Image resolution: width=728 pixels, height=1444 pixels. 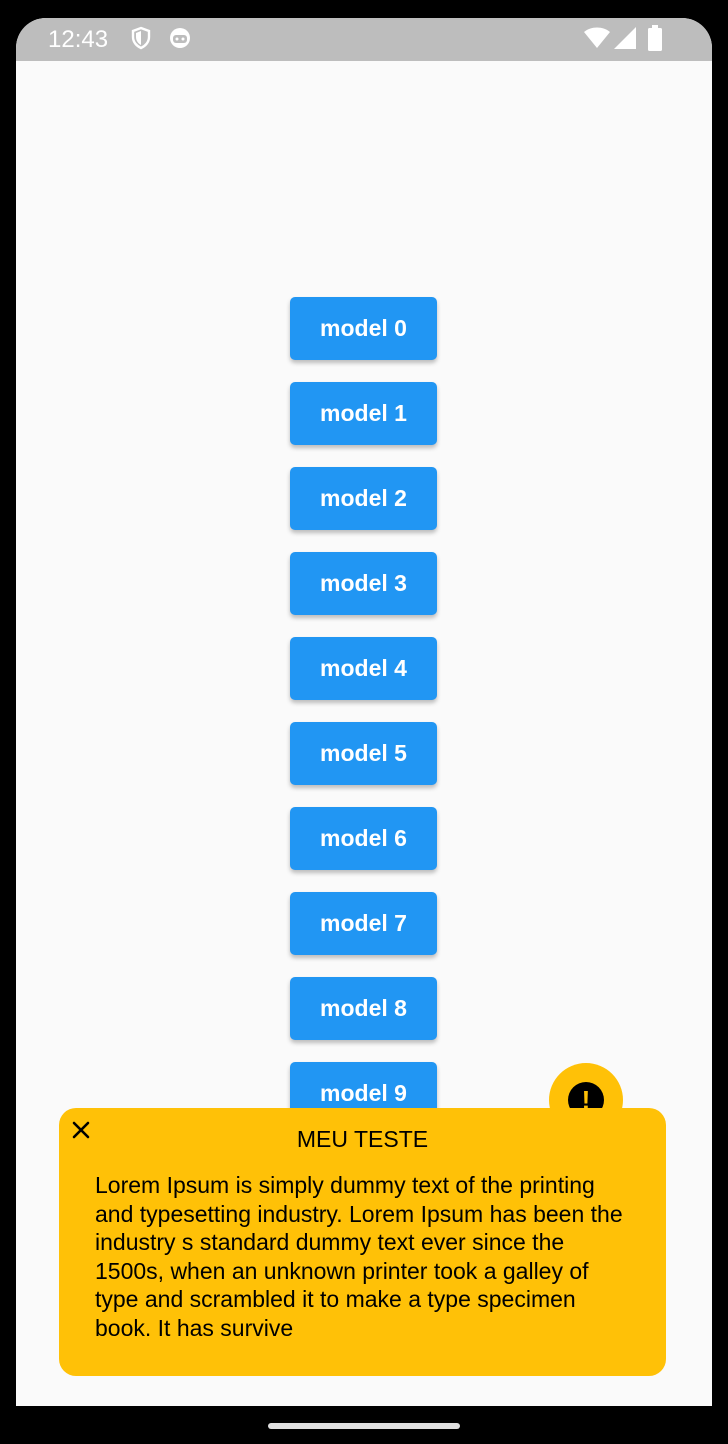 What do you see at coordinates (597, 40) in the screenshot?
I see `wifi-icon` at bounding box center [597, 40].